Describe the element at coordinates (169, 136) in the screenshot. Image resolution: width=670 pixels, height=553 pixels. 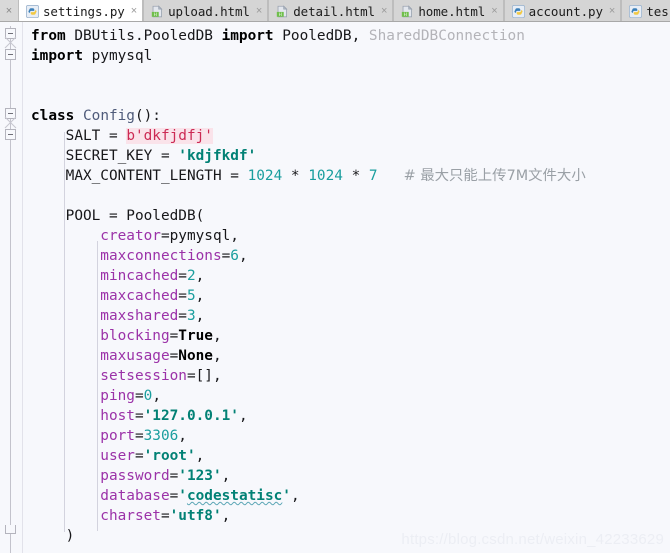
I see `byte-string-literal: b'dkfjdfj'` at that location.